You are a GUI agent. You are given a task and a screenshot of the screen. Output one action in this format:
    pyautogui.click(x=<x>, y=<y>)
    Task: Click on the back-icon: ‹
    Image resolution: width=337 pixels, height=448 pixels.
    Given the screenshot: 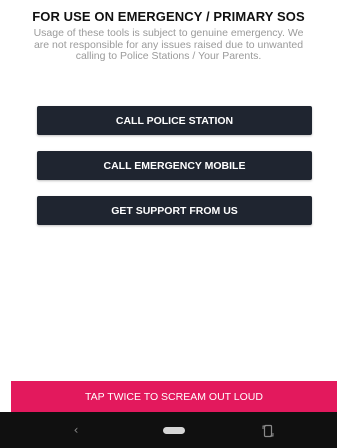 What is the action you would take?
    pyautogui.click(x=76, y=430)
    